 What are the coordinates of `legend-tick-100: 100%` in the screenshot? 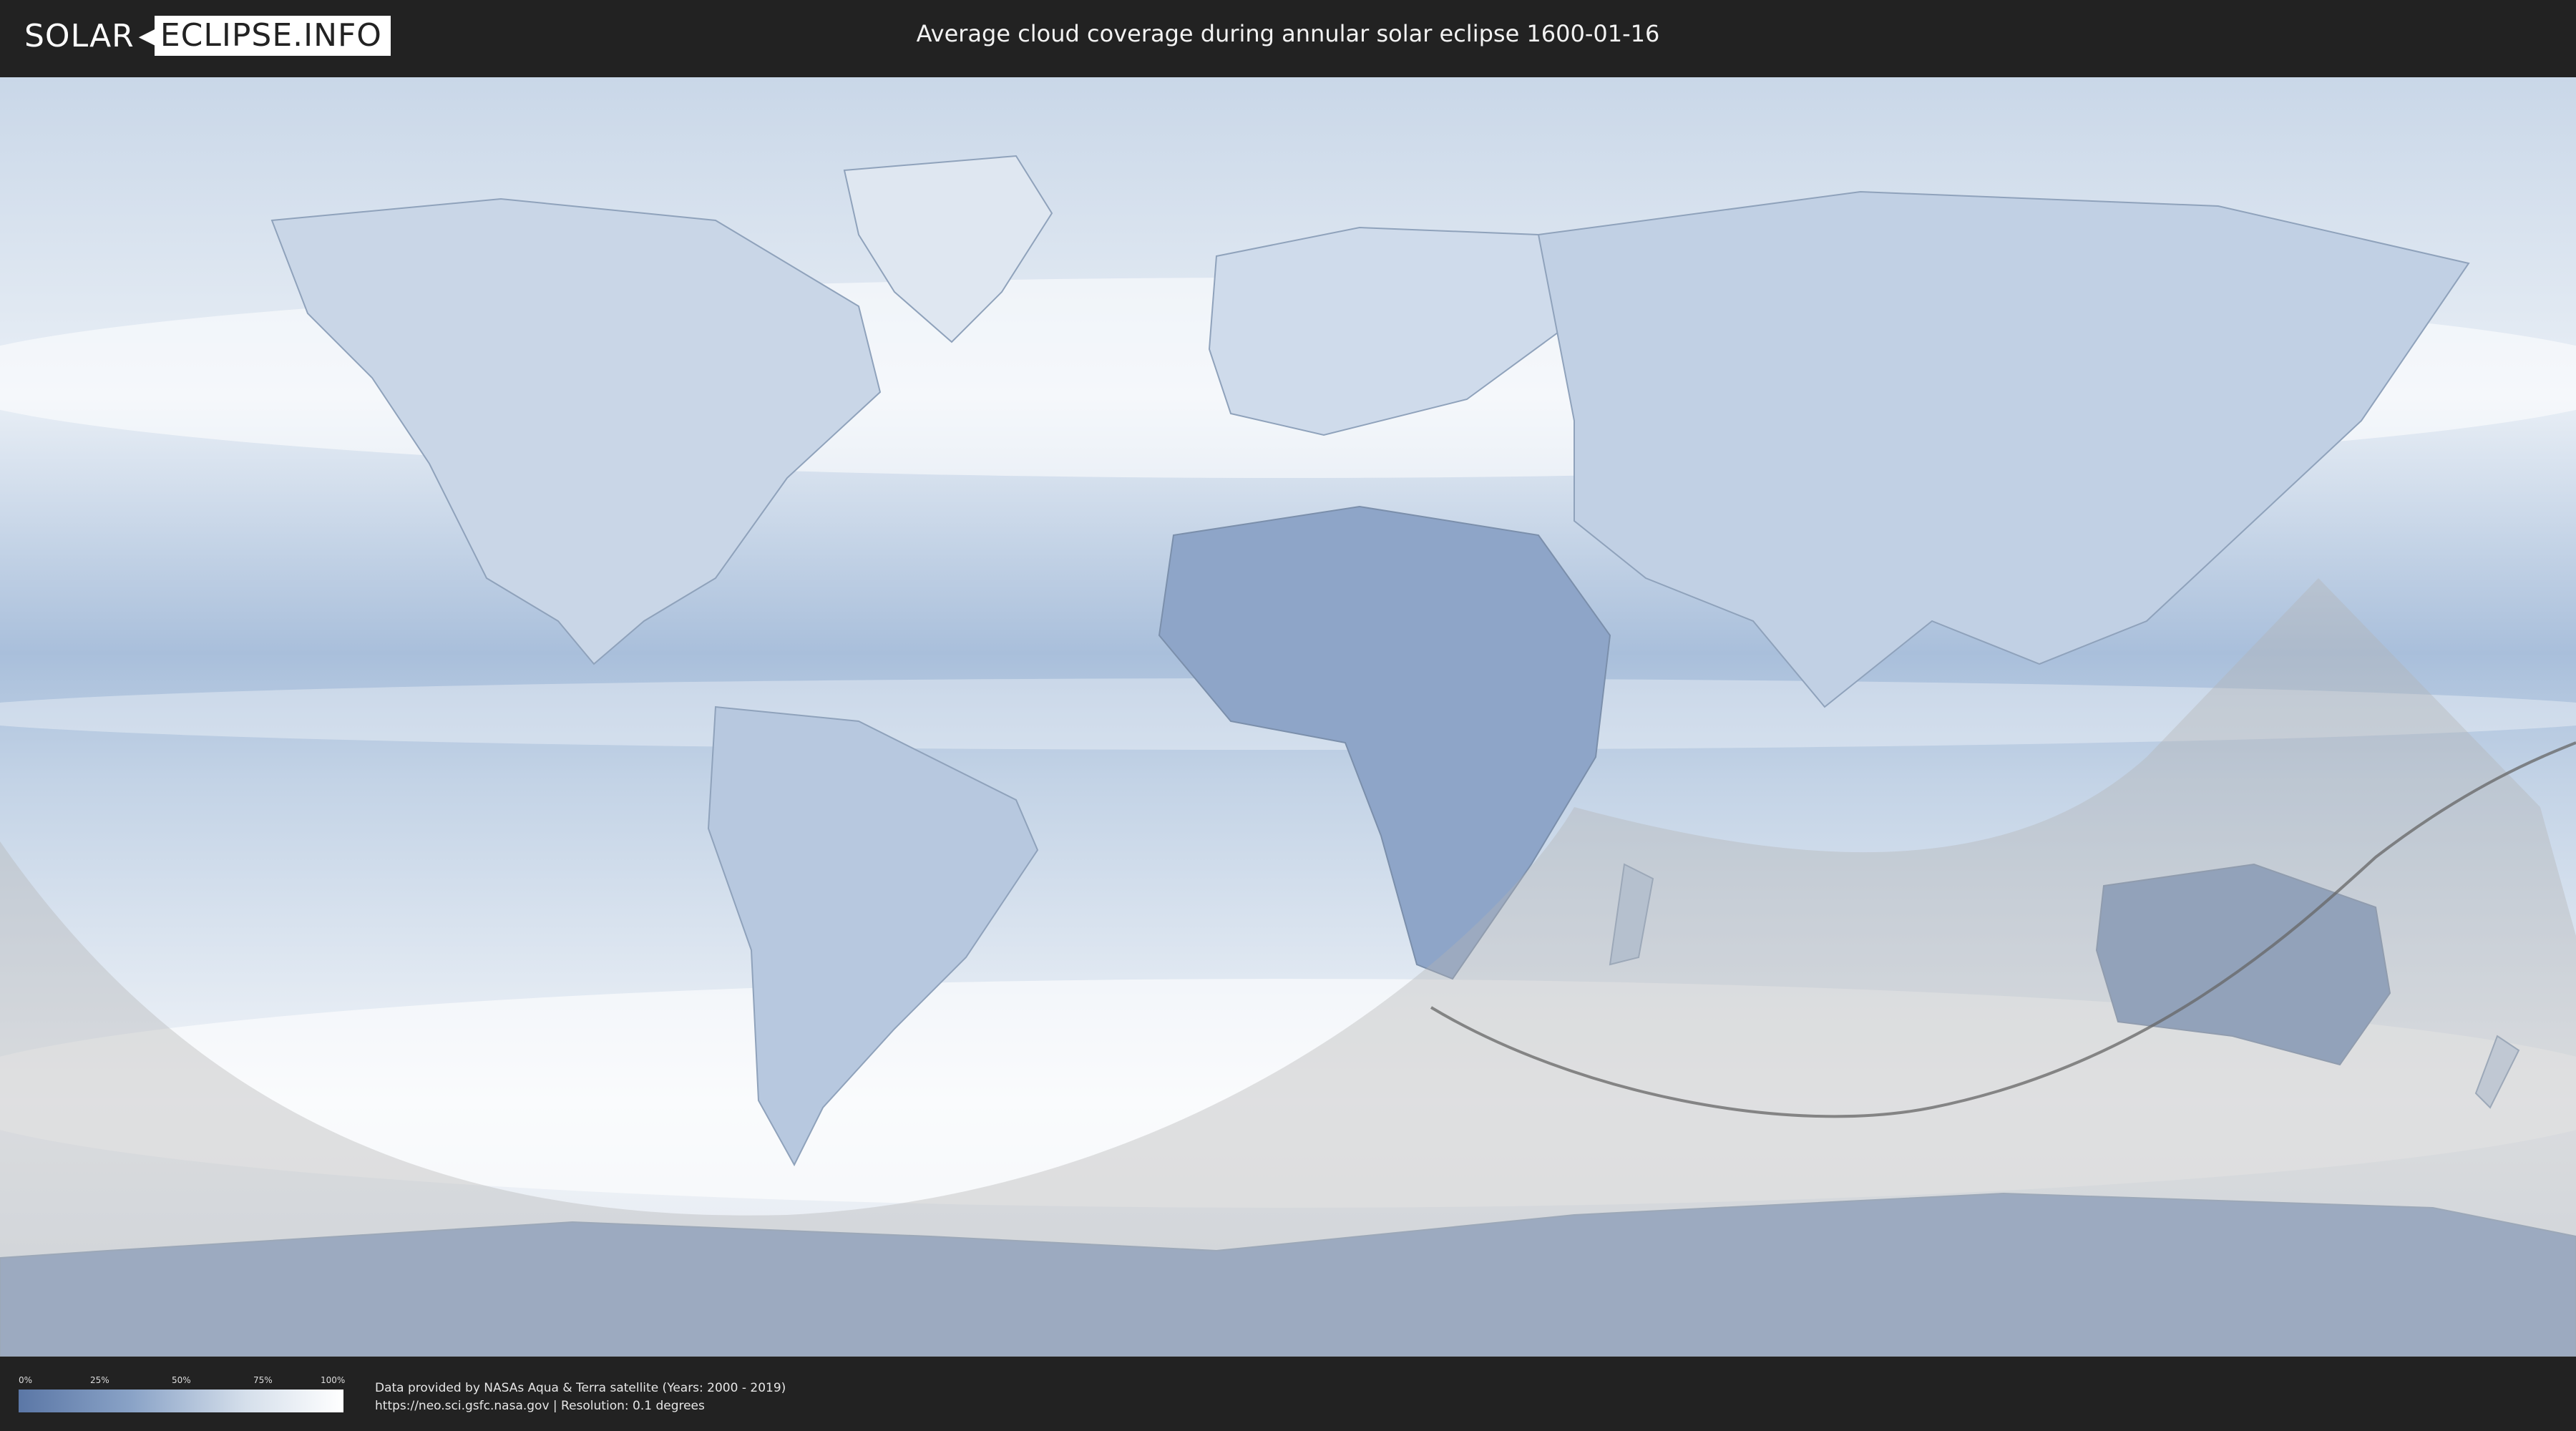 It's located at (333, 1380).